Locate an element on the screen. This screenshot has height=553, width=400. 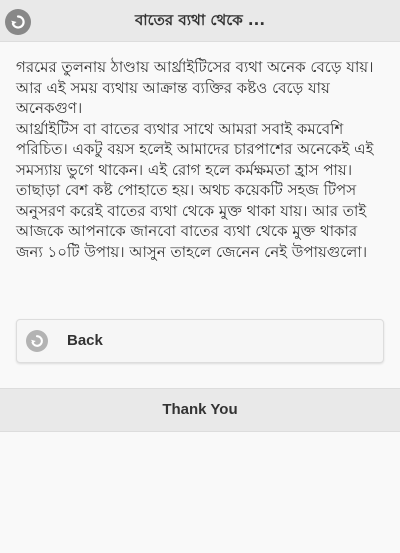
footer-bar: Thank You is located at coordinates (200, 410).